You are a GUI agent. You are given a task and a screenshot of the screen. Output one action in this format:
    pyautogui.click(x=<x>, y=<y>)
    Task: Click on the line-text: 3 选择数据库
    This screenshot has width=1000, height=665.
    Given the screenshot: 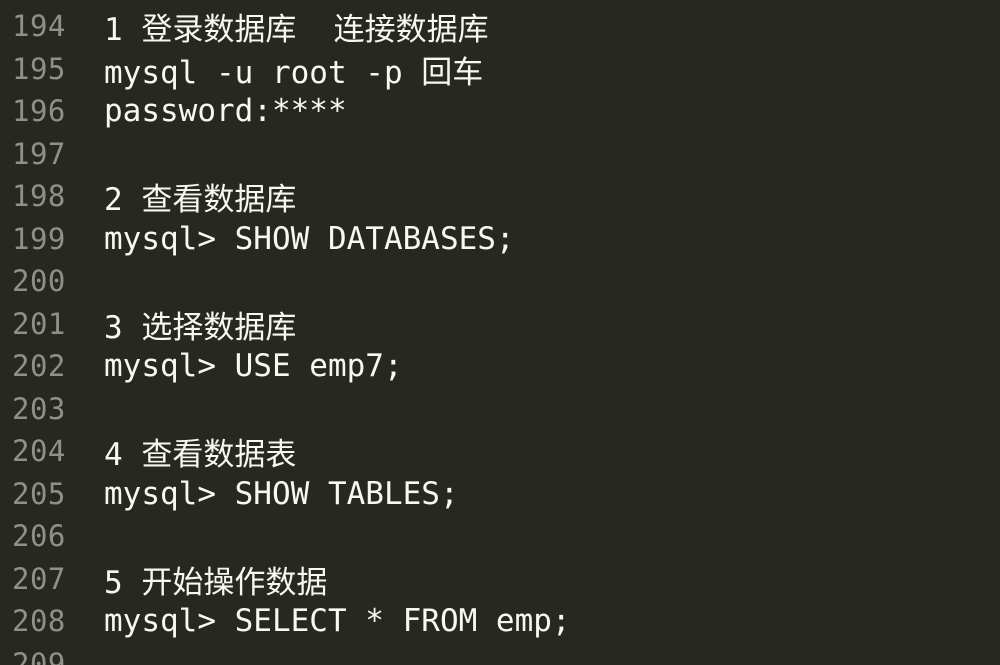 What is the action you would take?
    pyautogui.click(x=192, y=324)
    